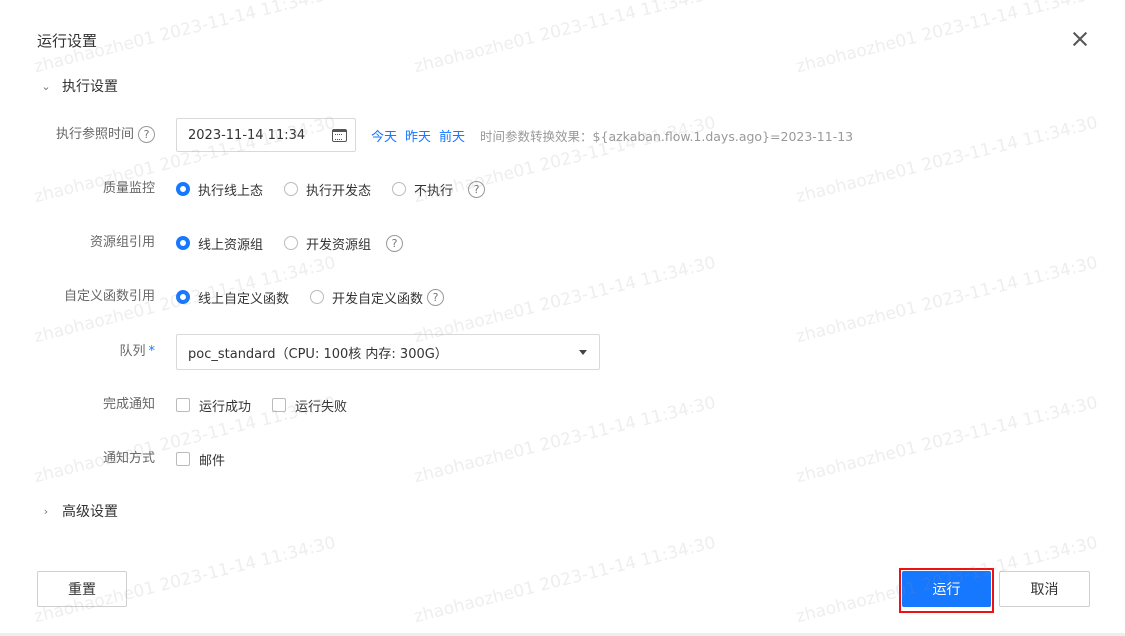 Image resolution: width=1125 pixels, height=636 pixels. I want to click on reset-button: 重置, so click(82, 589).